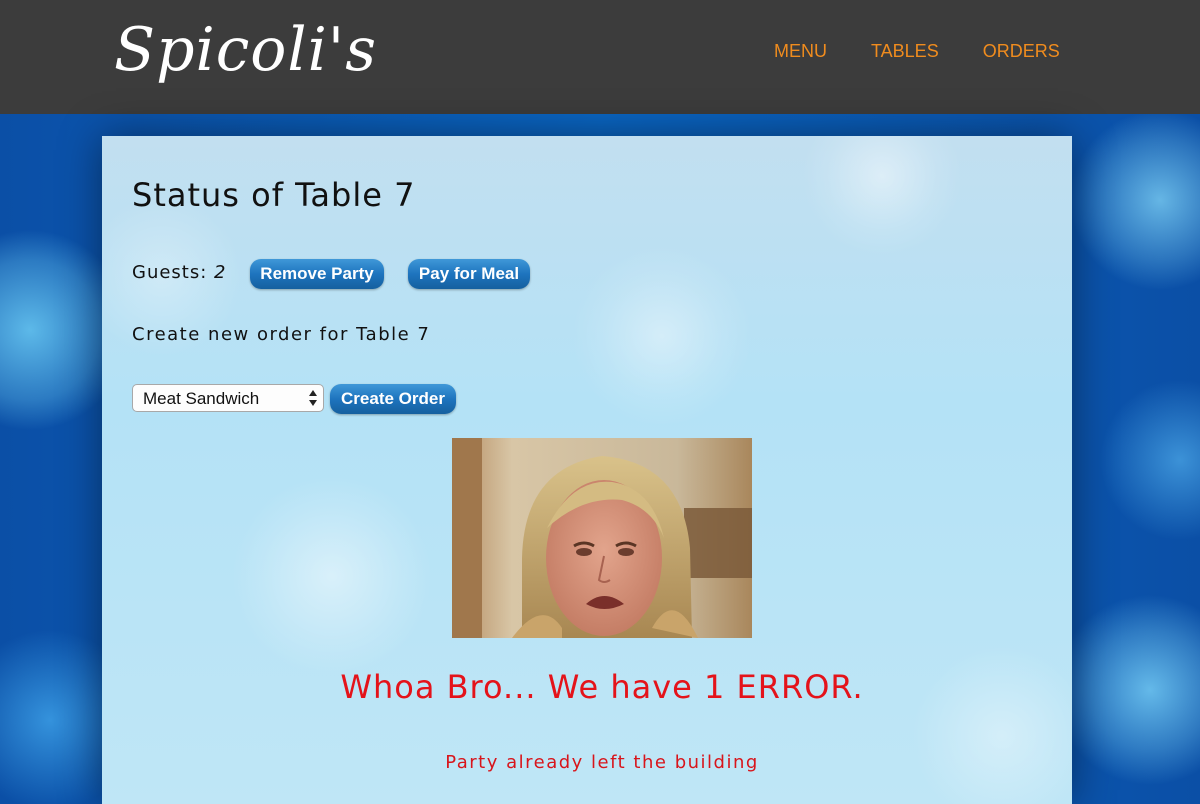 Image resolution: width=1200 pixels, height=804 pixels. What do you see at coordinates (220, 272) in the screenshot?
I see `guests-count: 2` at bounding box center [220, 272].